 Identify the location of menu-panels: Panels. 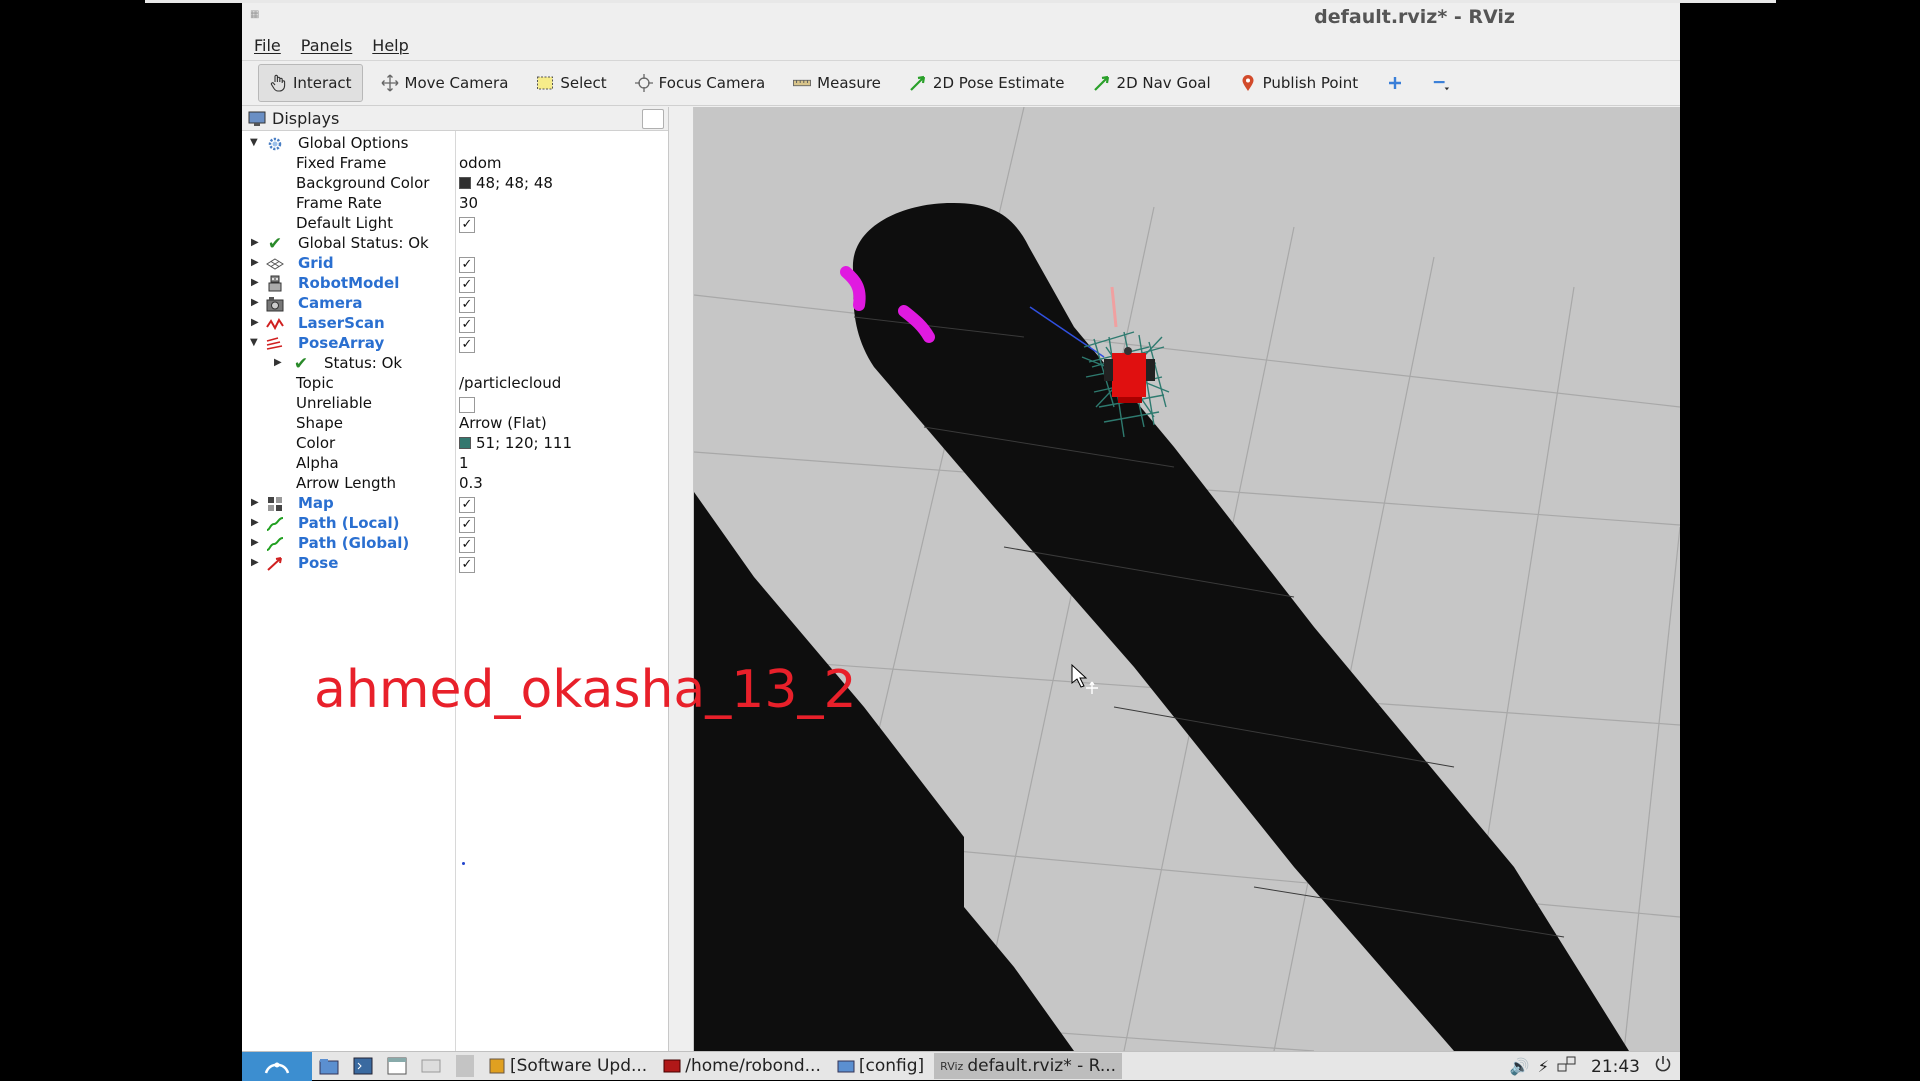
(327, 45).